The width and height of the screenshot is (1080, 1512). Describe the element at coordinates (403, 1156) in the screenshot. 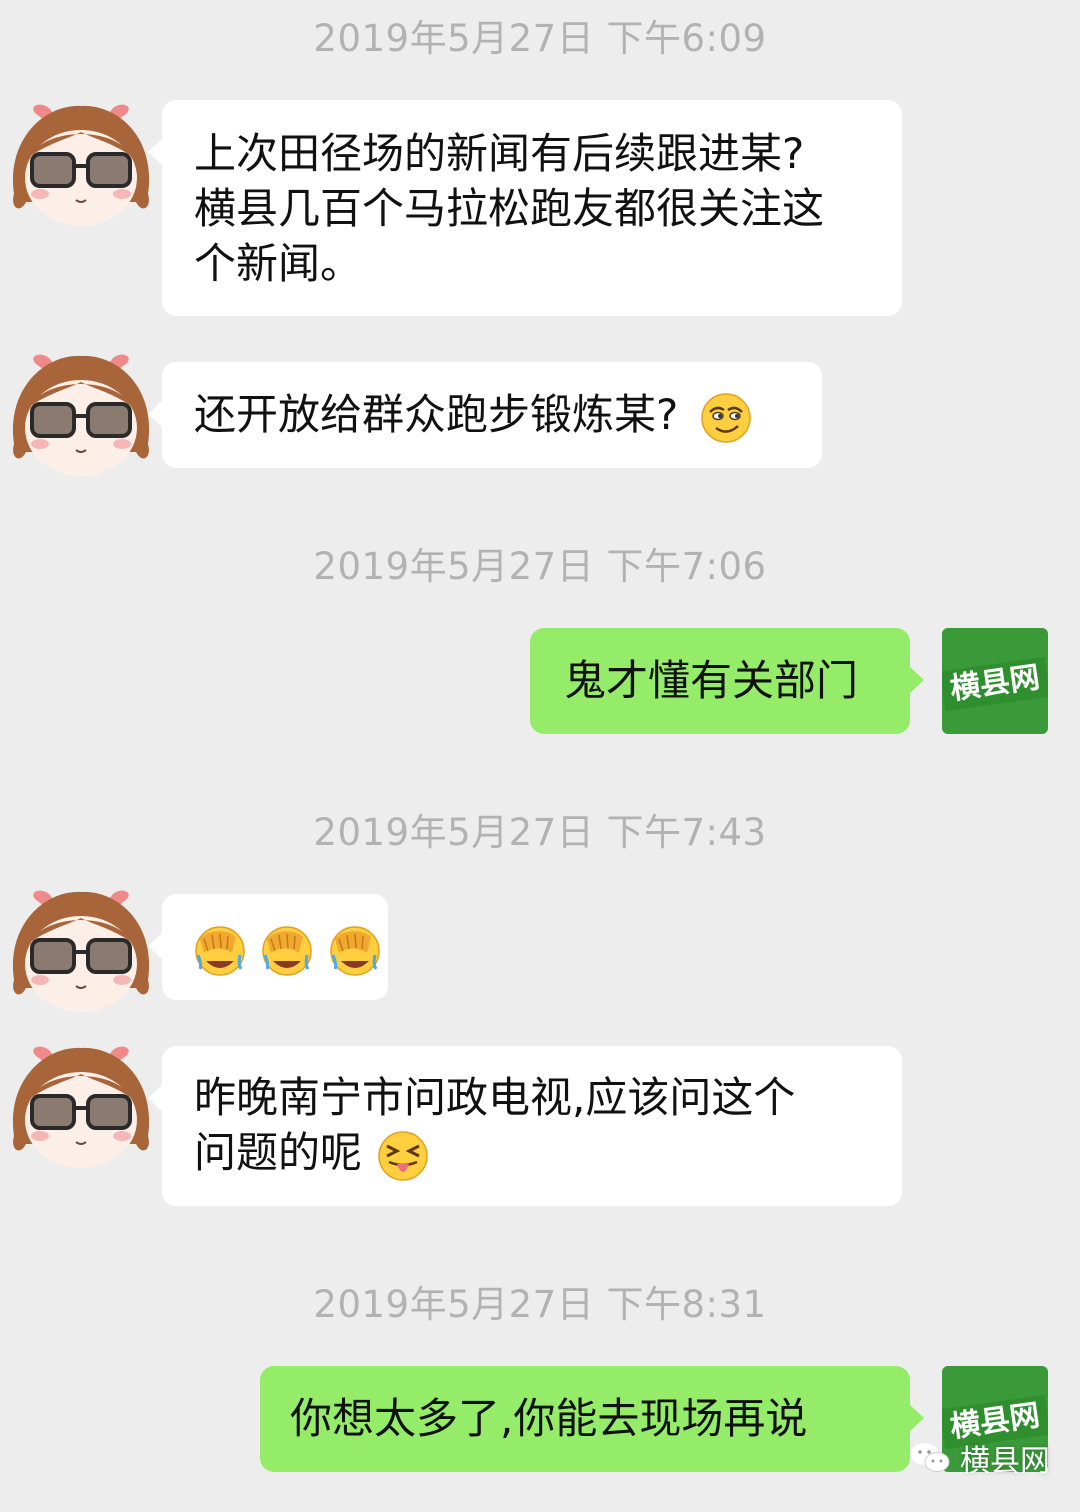

I see `tongue-out-emoji-icon` at that location.